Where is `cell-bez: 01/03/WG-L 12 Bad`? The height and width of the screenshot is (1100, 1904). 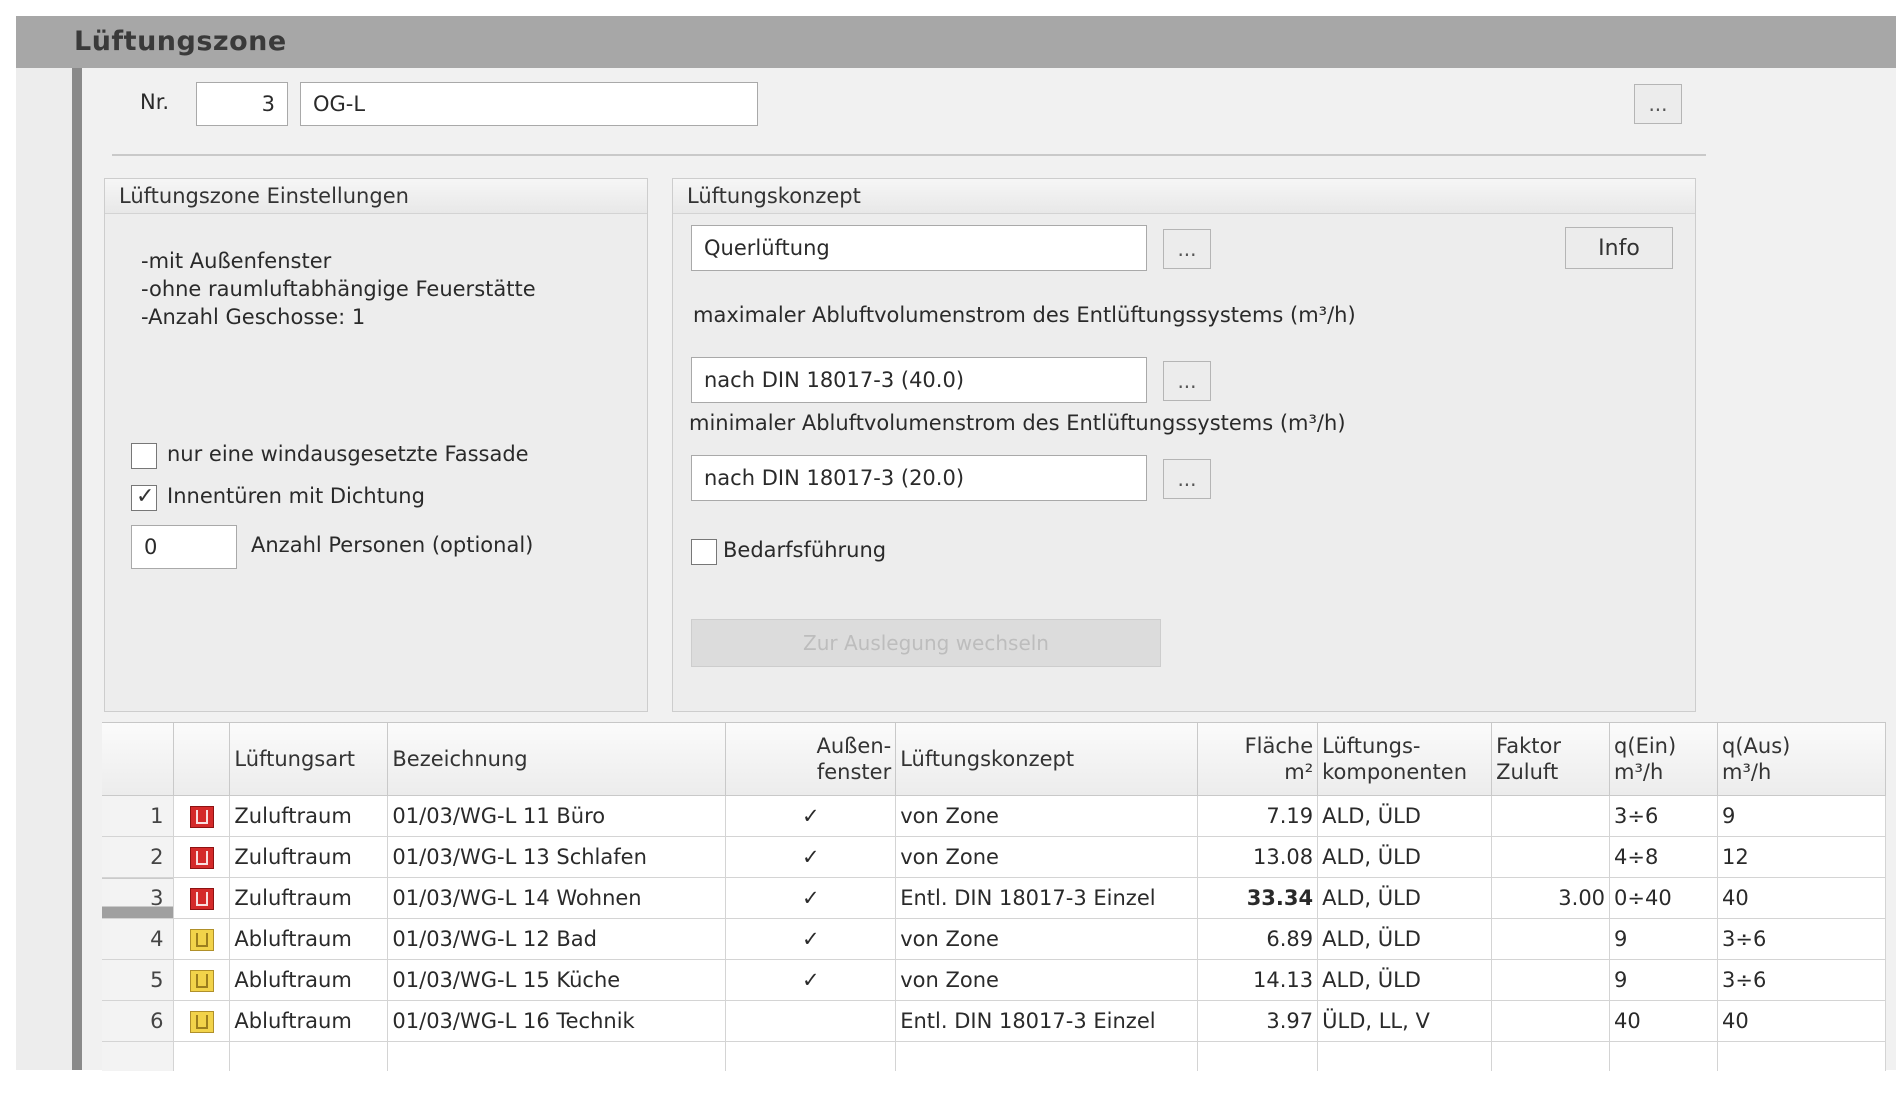 cell-bez: 01/03/WG-L 12 Bad is located at coordinates (557, 939).